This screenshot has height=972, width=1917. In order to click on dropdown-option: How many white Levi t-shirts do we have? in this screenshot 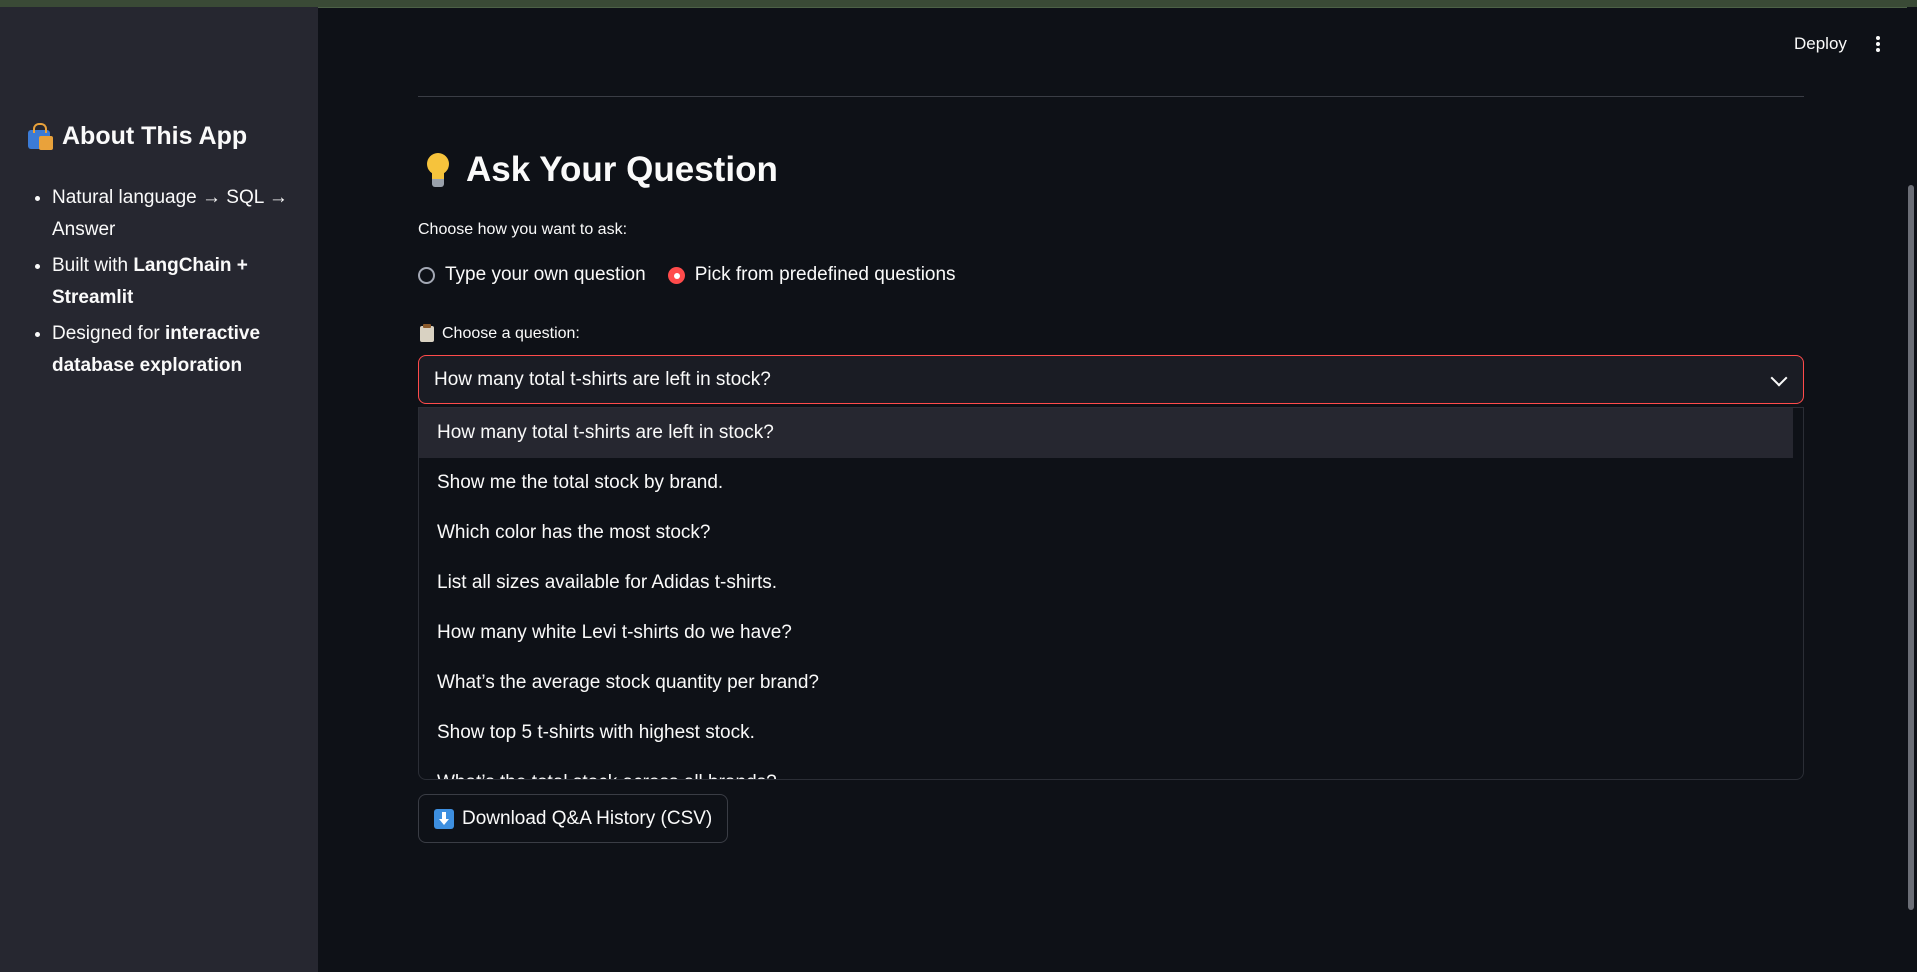, I will do `click(1111, 633)`.